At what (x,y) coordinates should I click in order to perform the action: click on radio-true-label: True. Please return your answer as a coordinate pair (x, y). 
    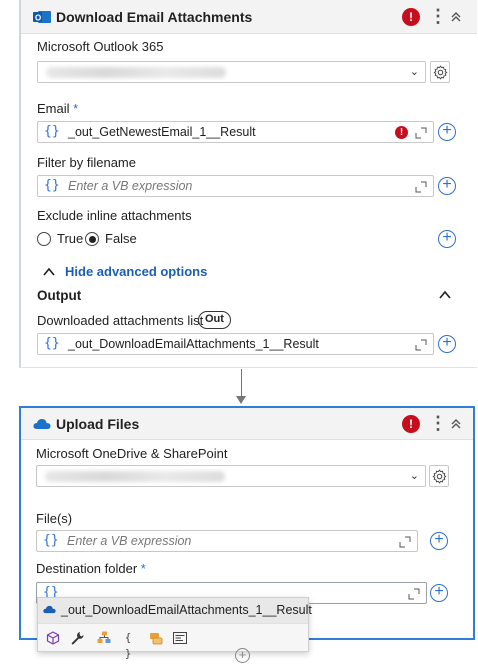
    Looking at the image, I should click on (70, 238).